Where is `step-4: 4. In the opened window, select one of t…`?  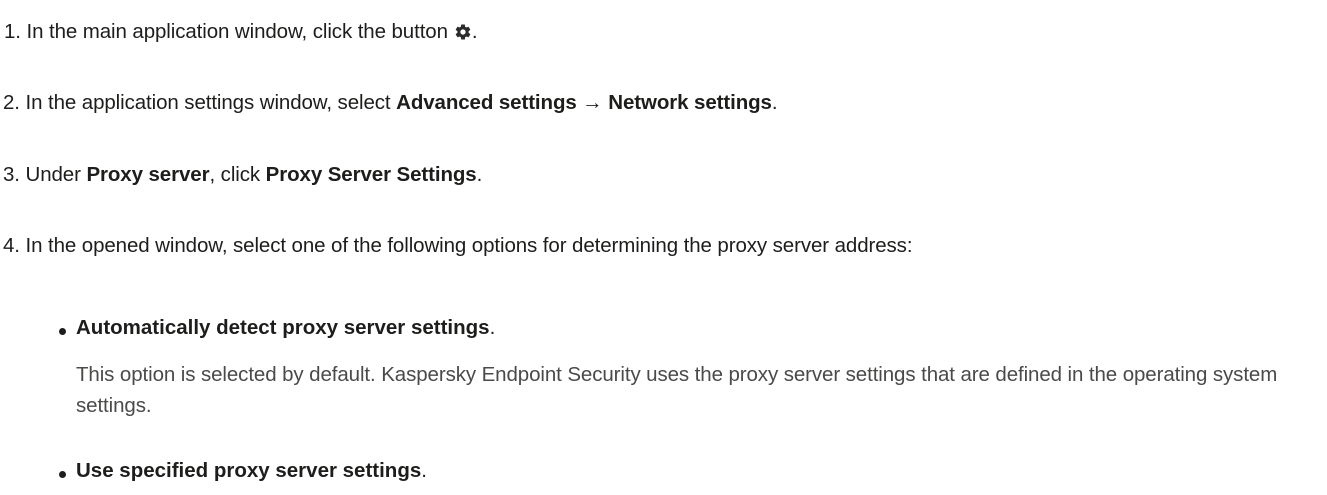 step-4: 4. In the opened window, select one of t… is located at coordinates (458, 246).